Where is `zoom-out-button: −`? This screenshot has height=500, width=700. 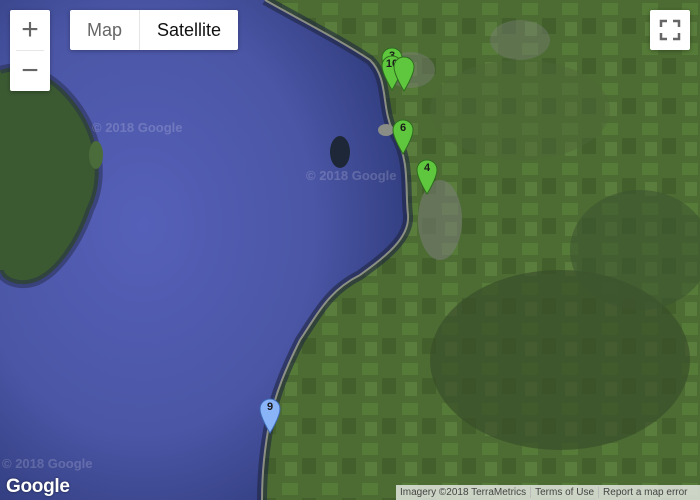
zoom-out-button: − is located at coordinates (30, 71).